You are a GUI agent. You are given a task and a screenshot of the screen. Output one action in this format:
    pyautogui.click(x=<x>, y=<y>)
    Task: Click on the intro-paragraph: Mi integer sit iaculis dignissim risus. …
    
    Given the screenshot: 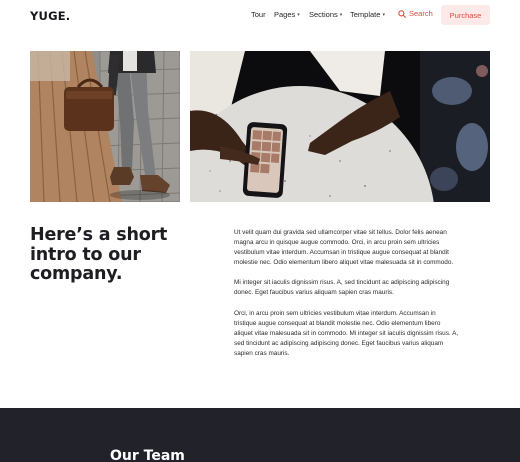 What is the action you would take?
    pyautogui.click(x=342, y=288)
    